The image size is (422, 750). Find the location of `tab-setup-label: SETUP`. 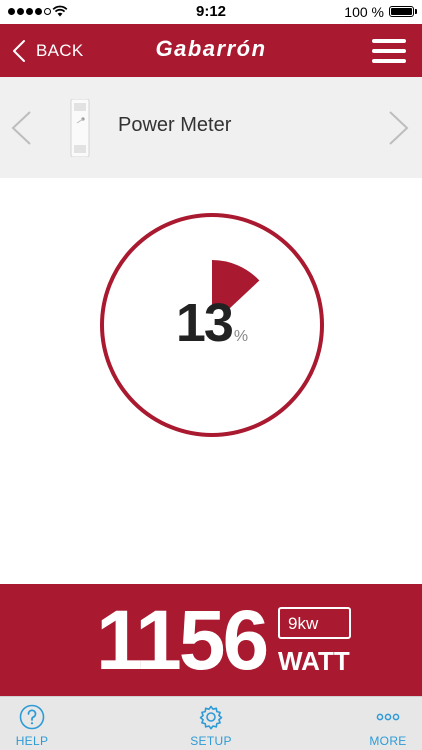

tab-setup-label: SETUP is located at coordinates (211, 741).